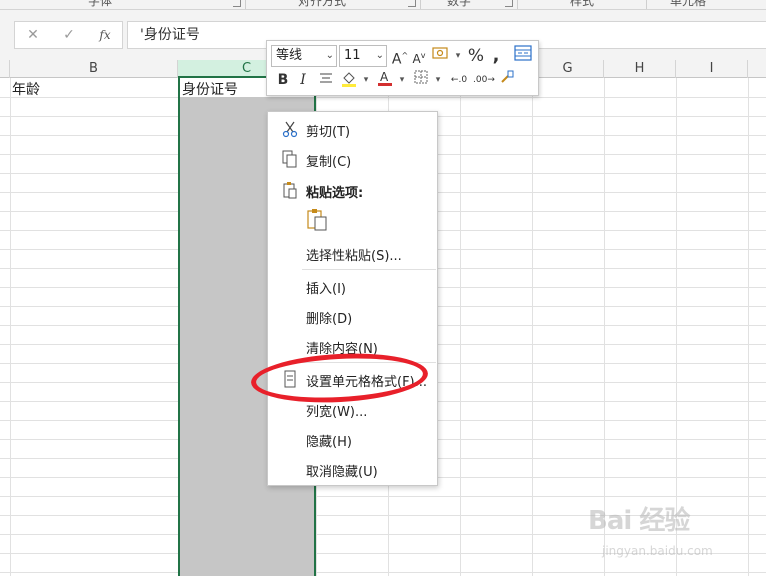 This screenshot has height=576, width=766. I want to click on bold-icon: B, so click(283, 80).